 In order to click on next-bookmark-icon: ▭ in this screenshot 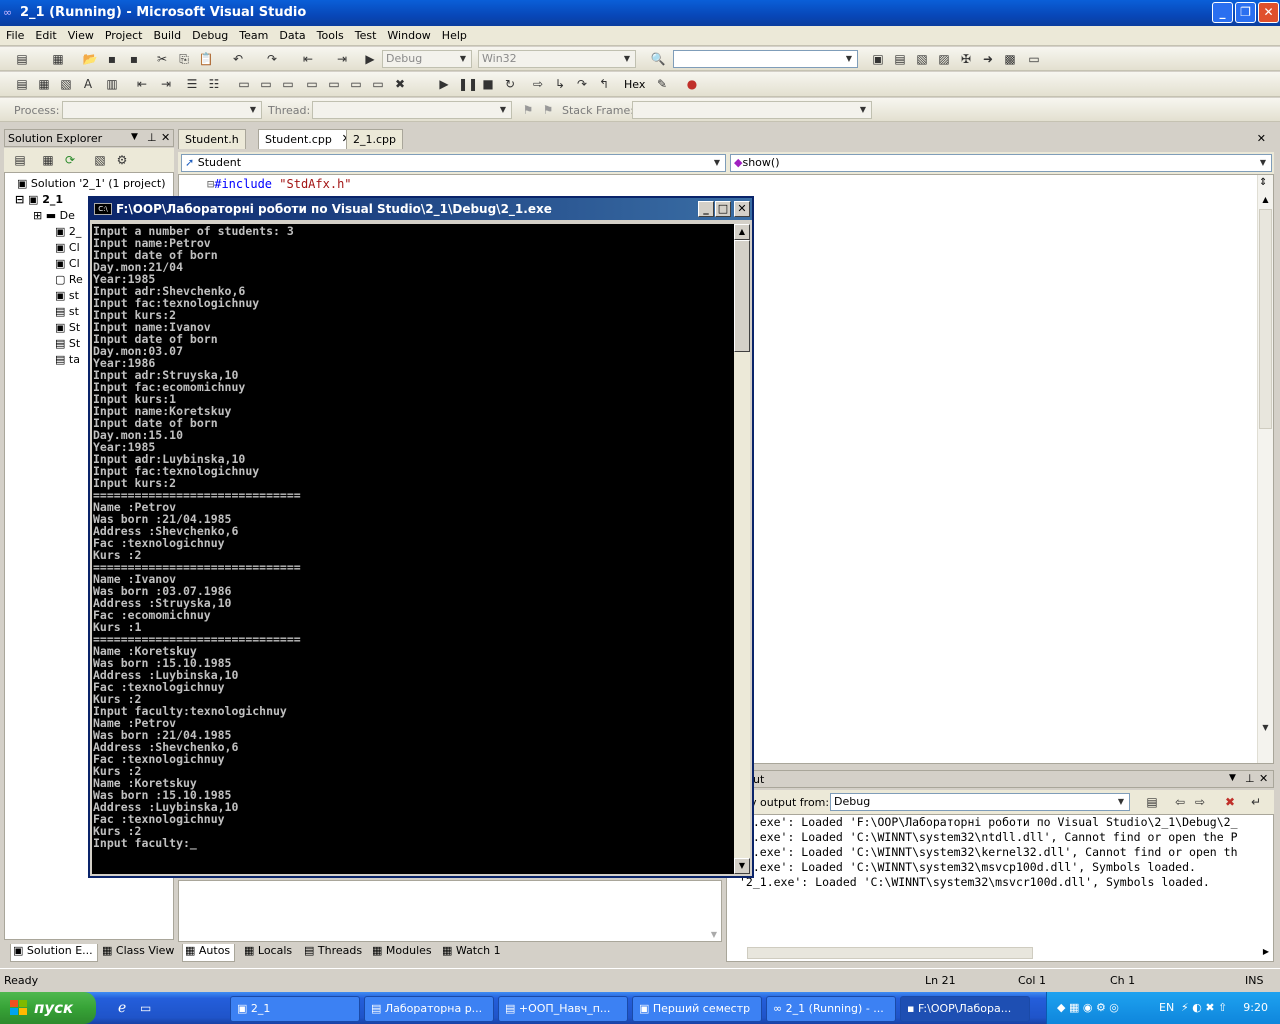, I will do `click(288, 84)`.